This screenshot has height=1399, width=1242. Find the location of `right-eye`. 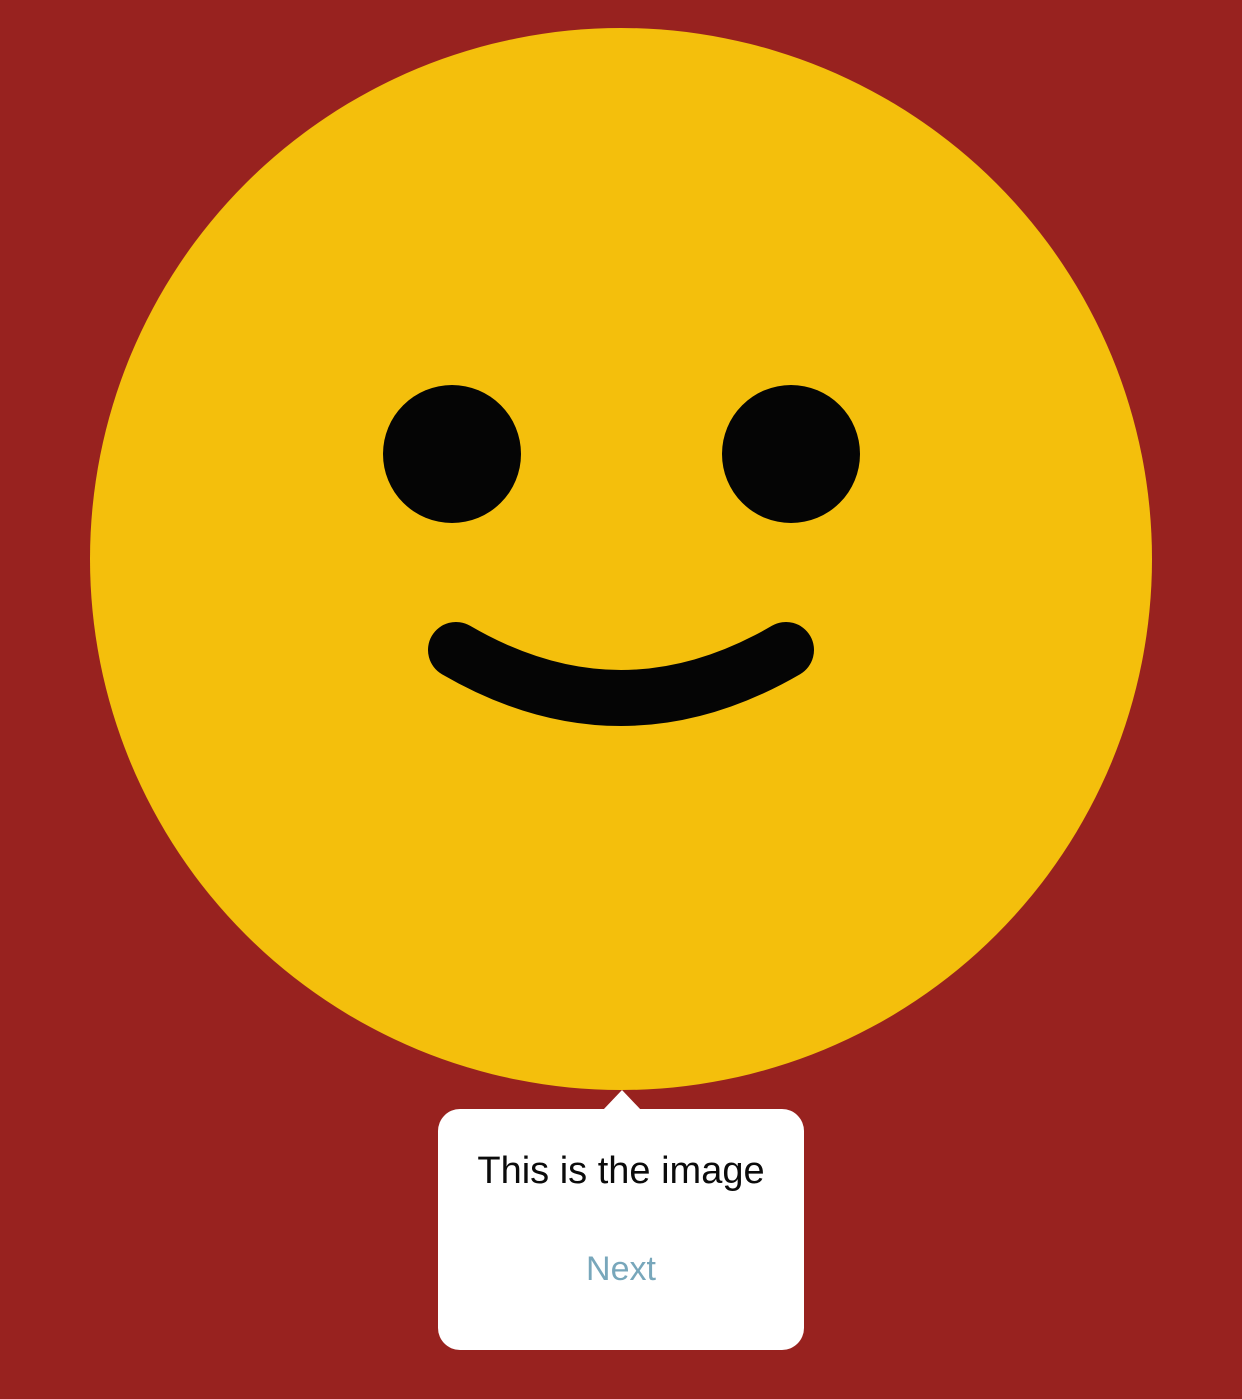

right-eye is located at coordinates (791, 454).